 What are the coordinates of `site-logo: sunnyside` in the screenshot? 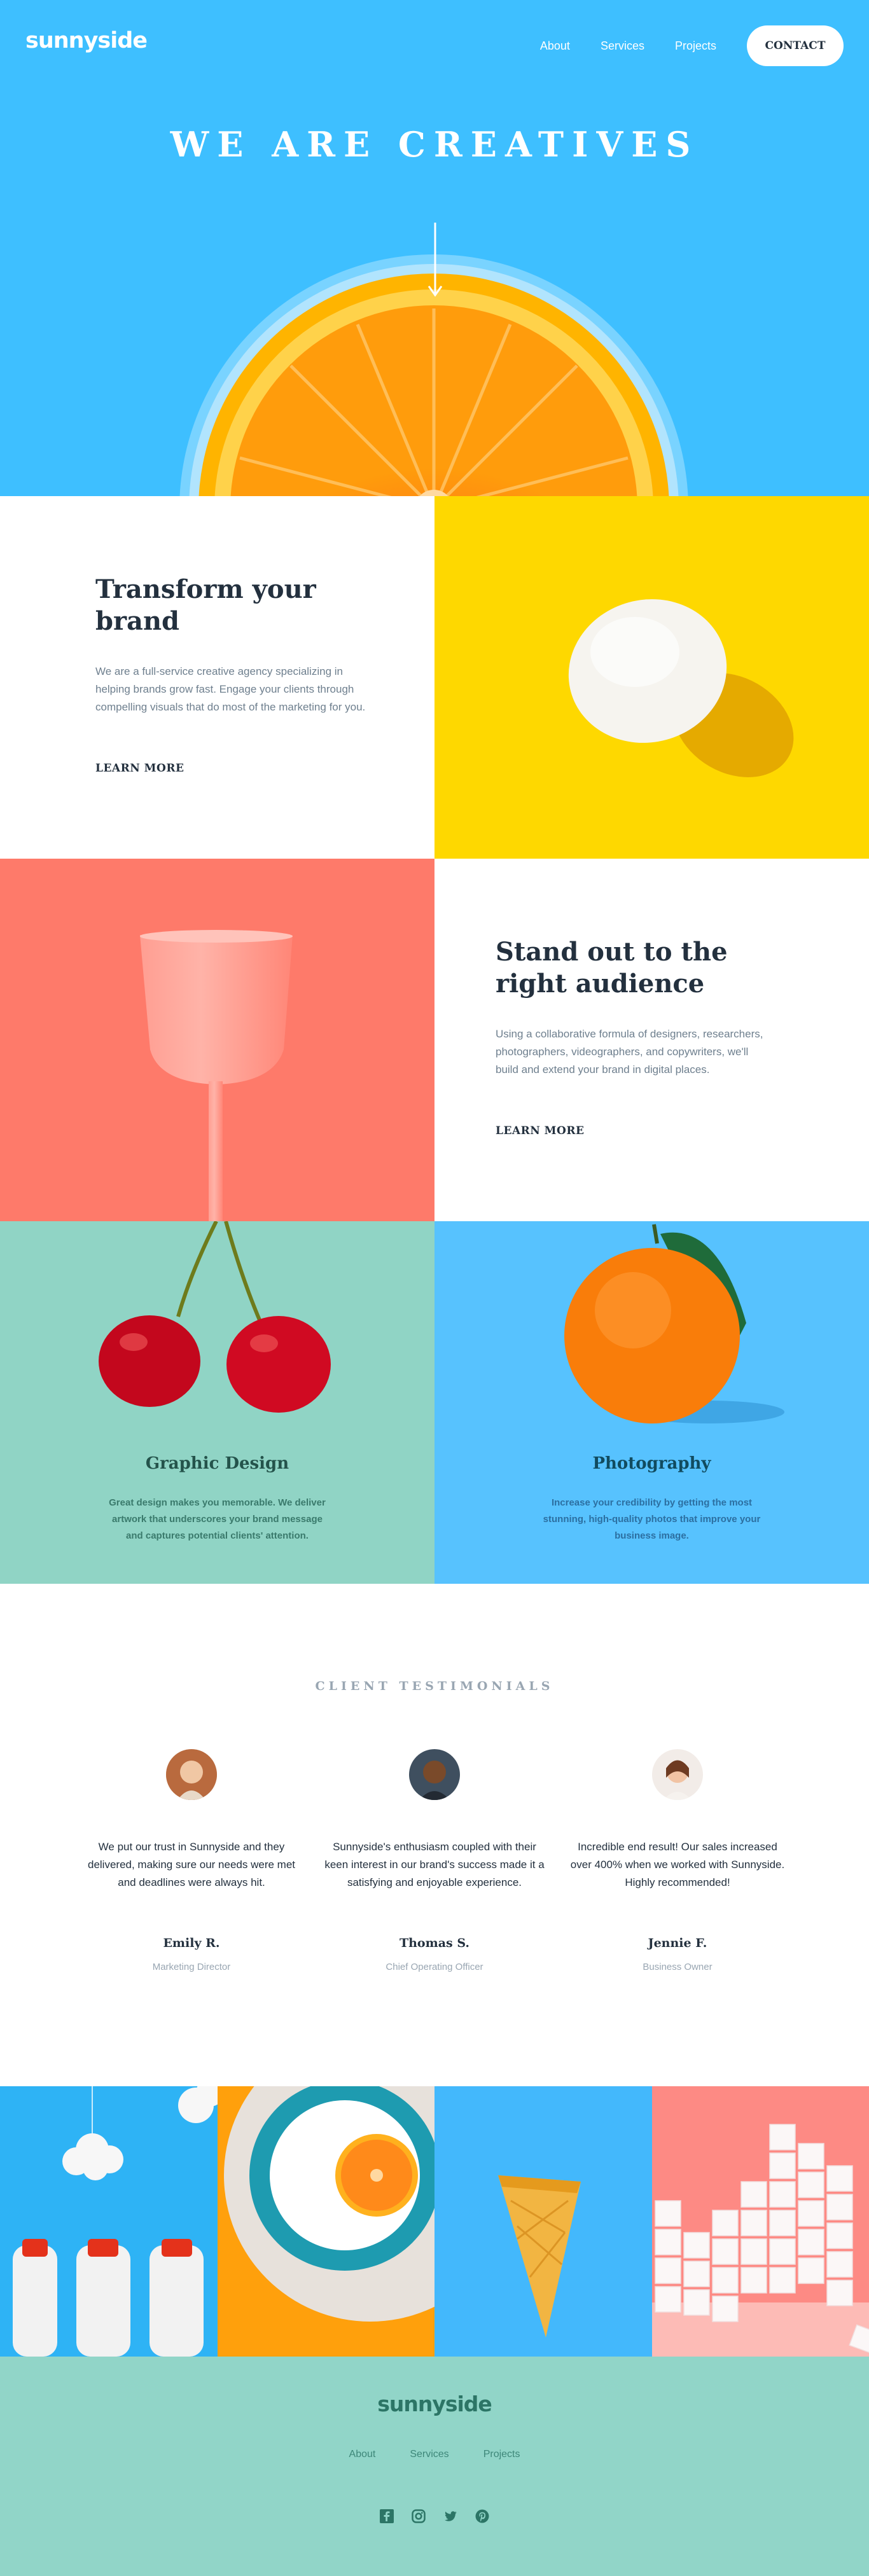 It's located at (87, 40).